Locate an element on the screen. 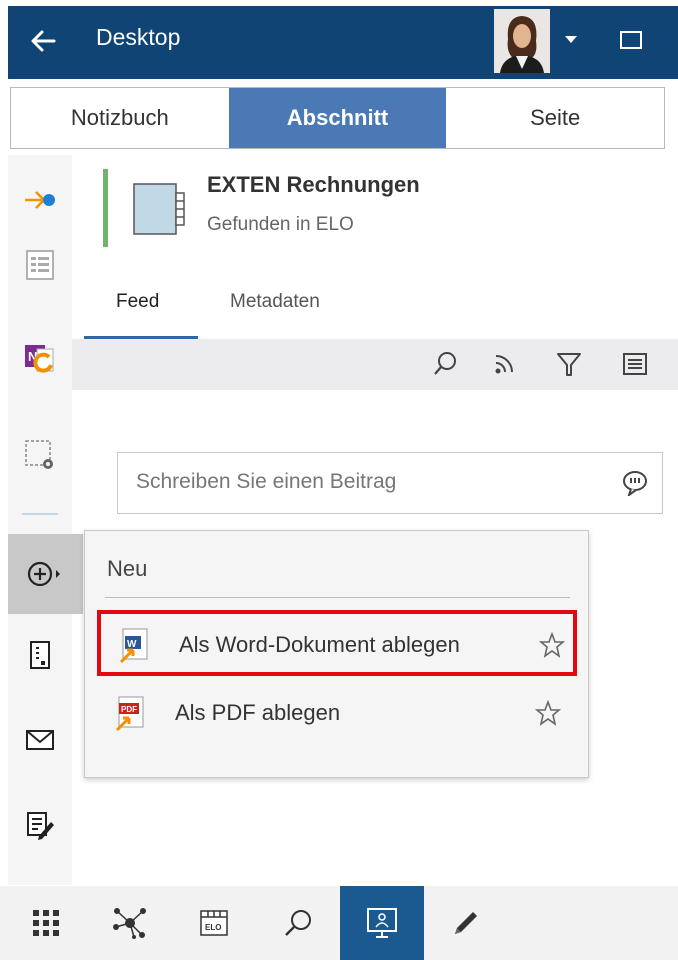  nav-network is located at coordinates (130, 923).